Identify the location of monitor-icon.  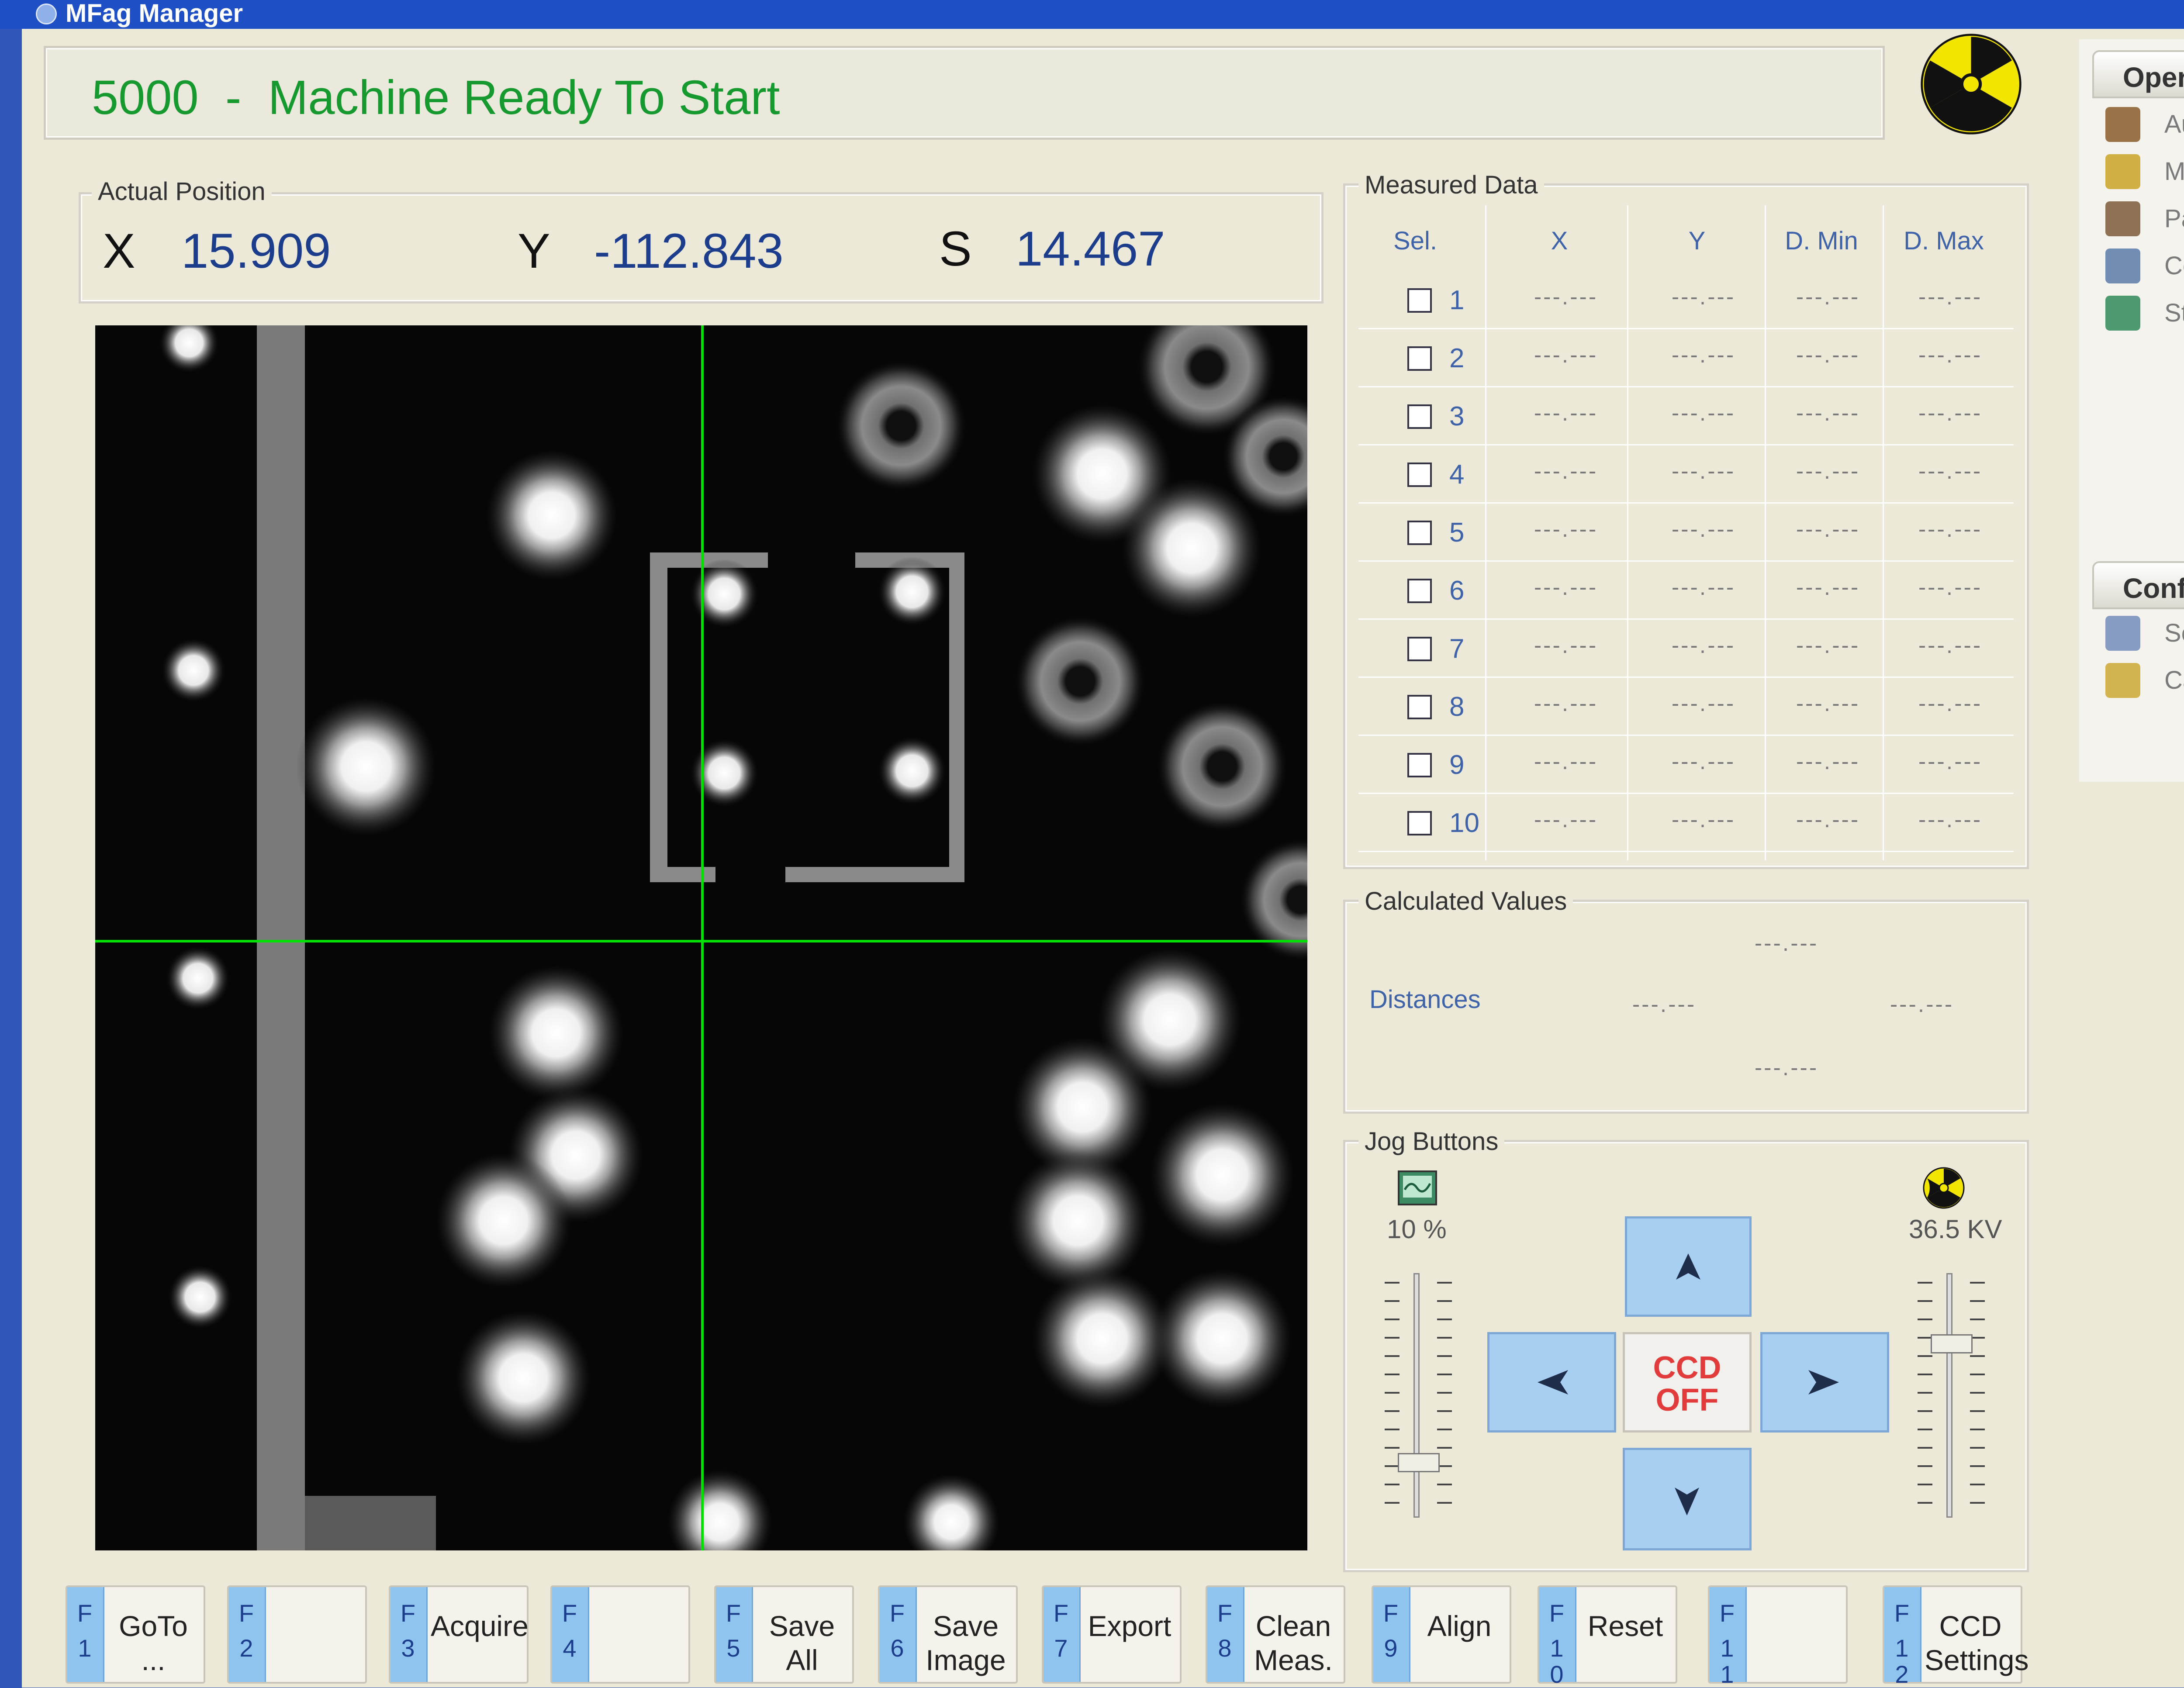
(1417, 1187).